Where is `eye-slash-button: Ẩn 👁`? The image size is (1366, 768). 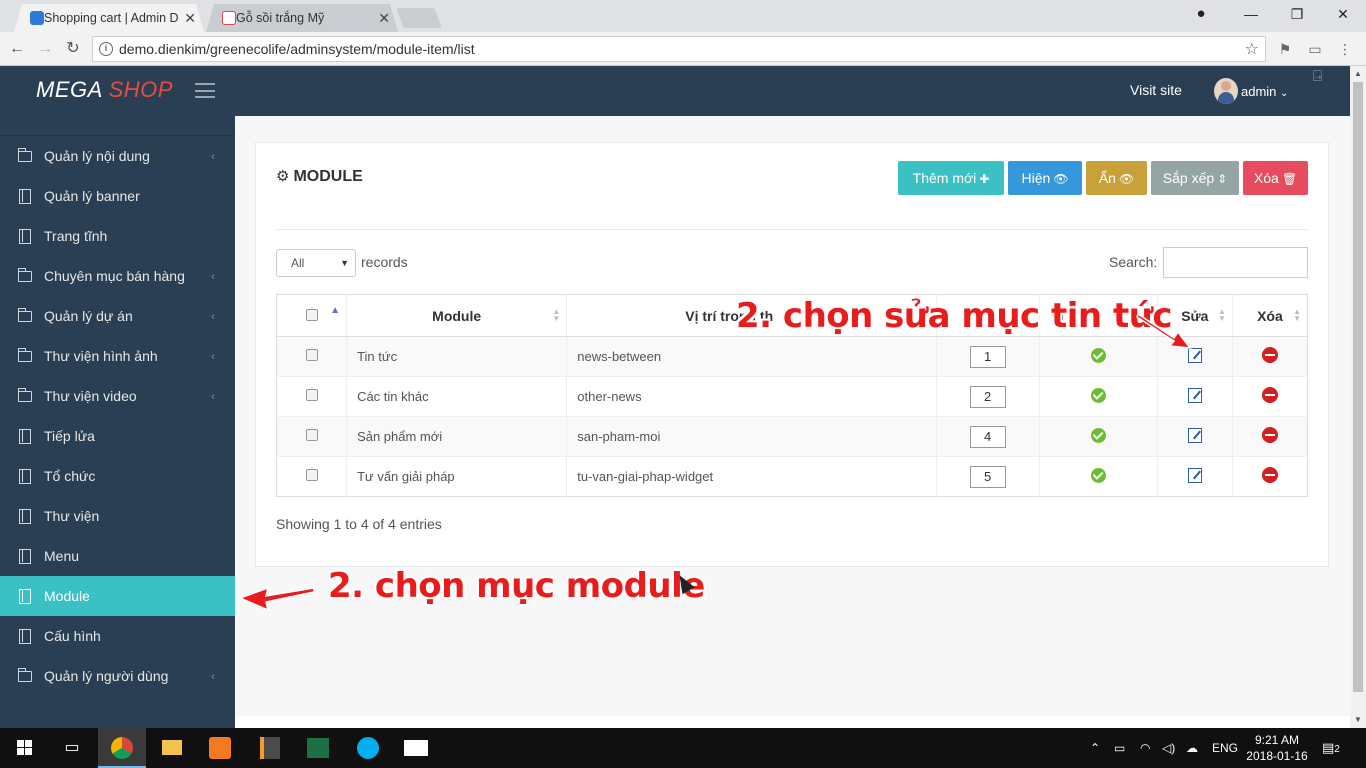
eye-slash-button: Ẩn 👁 is located at coordinates (1116, 178).